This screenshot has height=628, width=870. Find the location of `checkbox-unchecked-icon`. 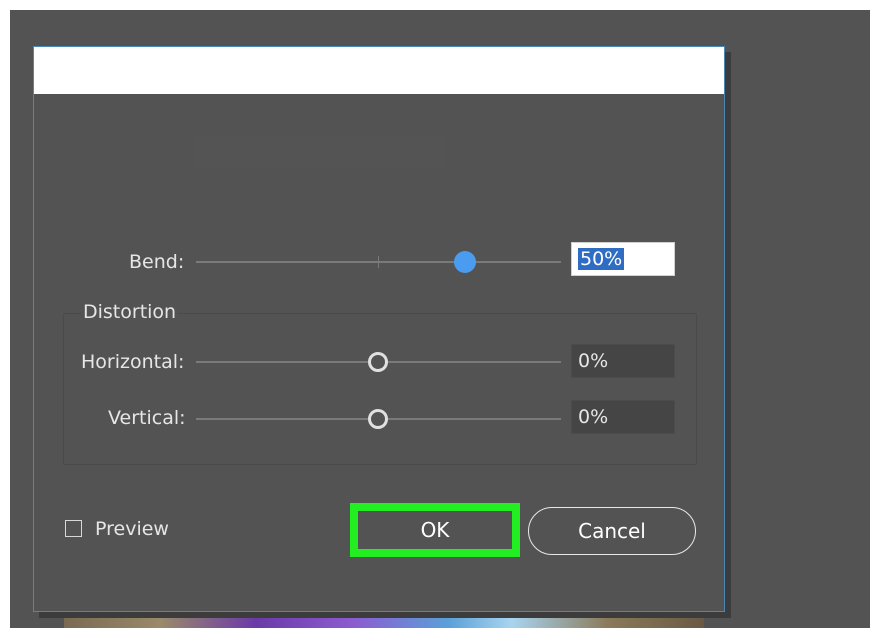

checkbox-unchecked-icon is located at coordinates (73, 528).